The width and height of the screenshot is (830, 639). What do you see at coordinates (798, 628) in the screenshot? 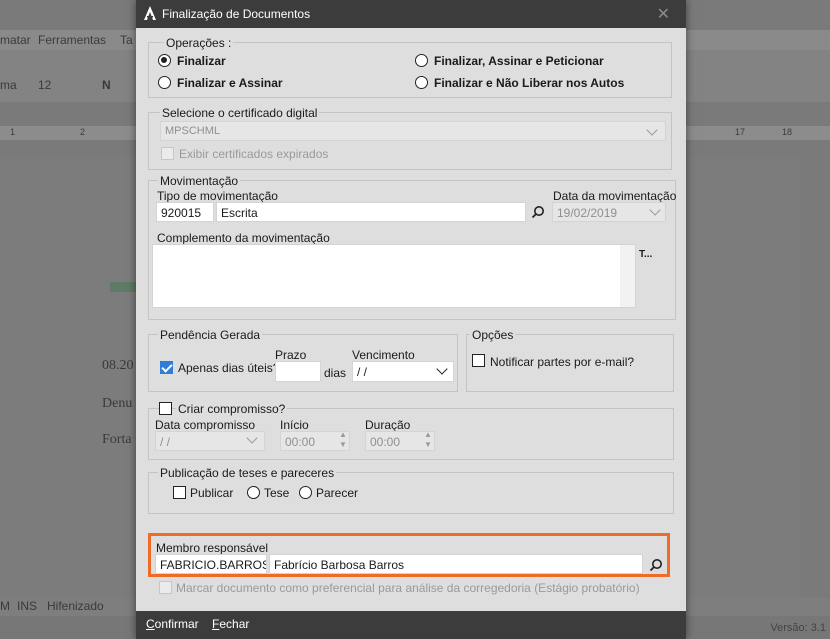
I see `version-label: Versão: 3.1` at bounding box center [798, 628].